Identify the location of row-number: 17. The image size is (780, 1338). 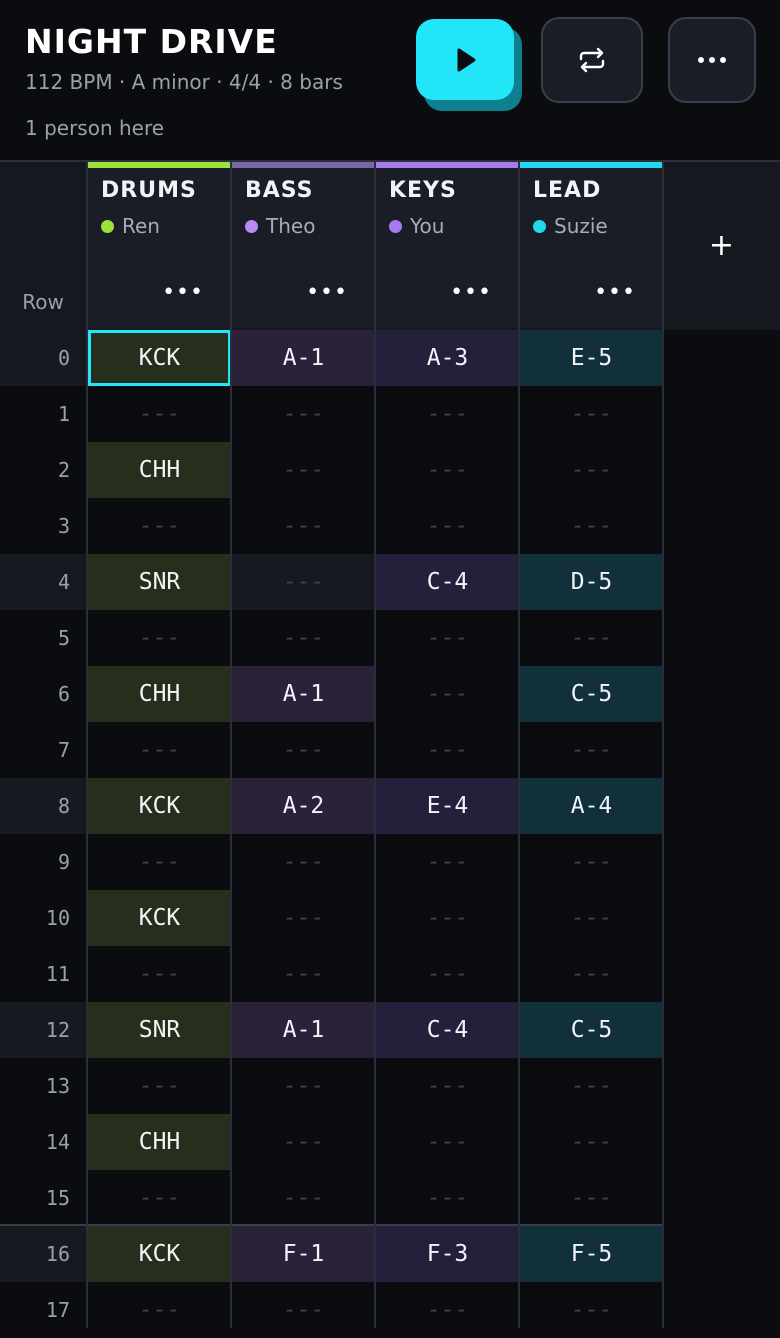
(57, 1310).